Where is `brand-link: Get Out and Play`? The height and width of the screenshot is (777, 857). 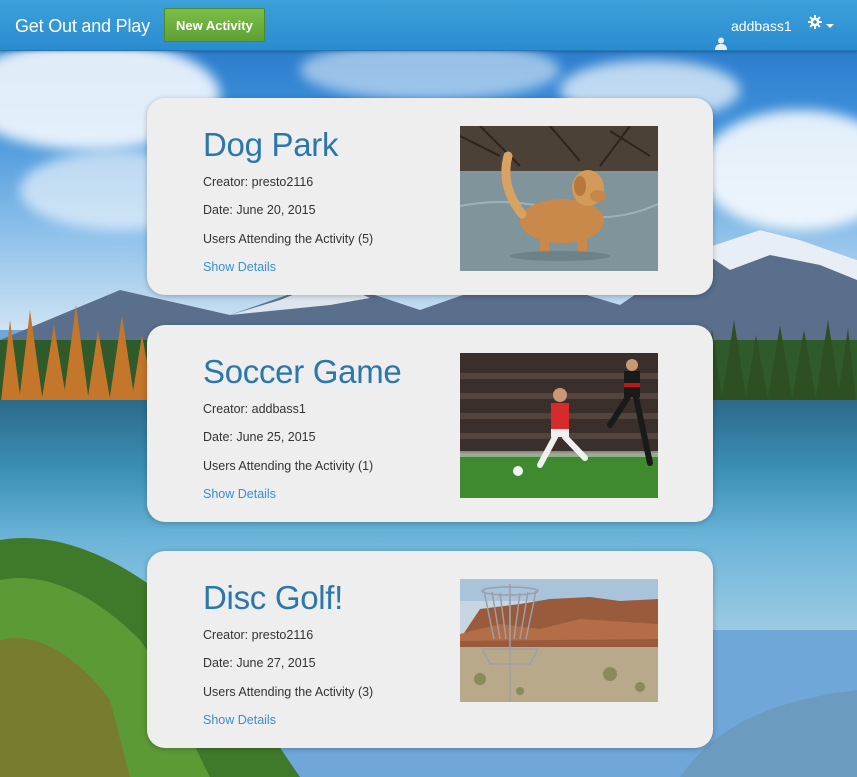 brand-link: Get Out and Play is located at coordinates (82, 26).